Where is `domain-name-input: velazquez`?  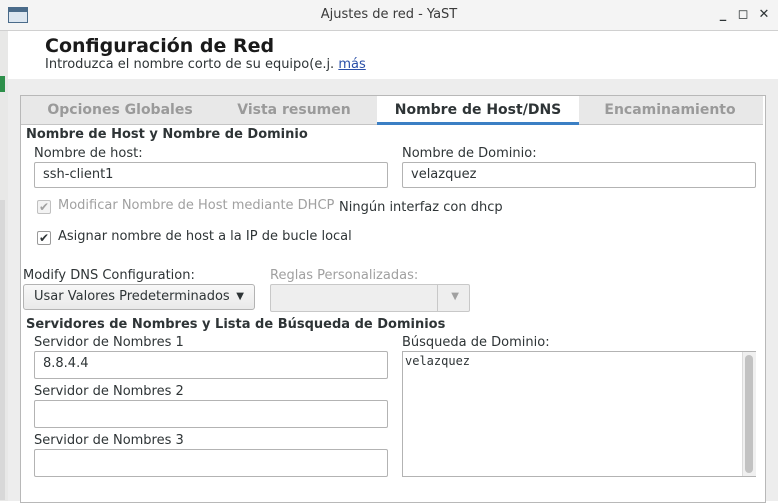
domain-name-input: velazquez is located at coordinates (579, 175).